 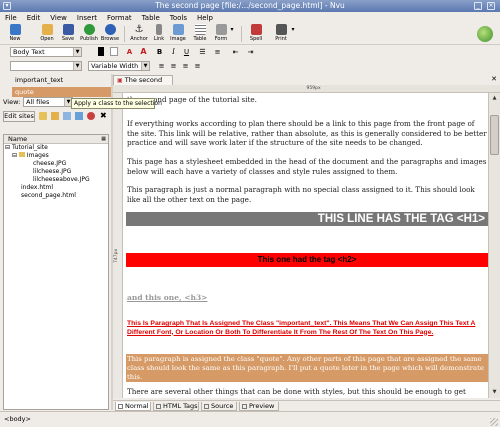 What do you see at coordinates (56, 164) in the screenshot?
I see `tree-item-file: cheese.JPG` at bounding box center [56, 164].